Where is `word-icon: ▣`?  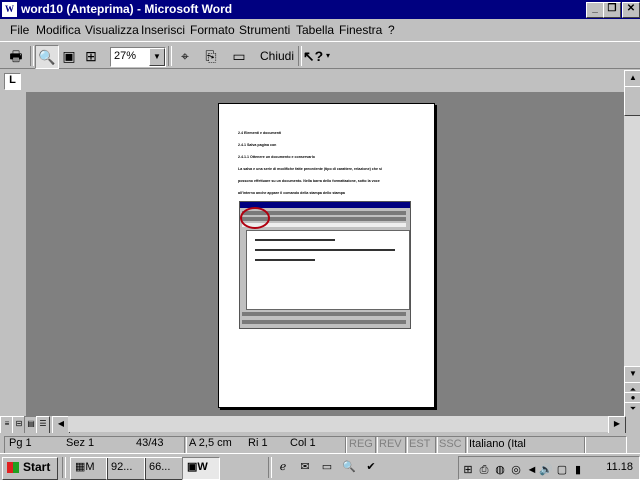 word-icon: ▣ is located at coordinates (192, 467).